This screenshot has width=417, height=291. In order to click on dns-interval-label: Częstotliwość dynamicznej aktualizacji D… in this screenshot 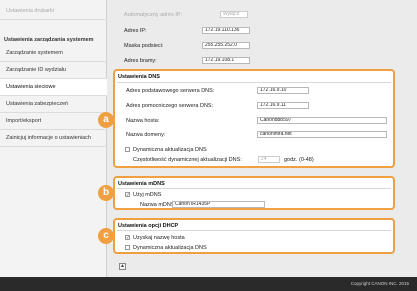, I will do `click(187, 160)`.